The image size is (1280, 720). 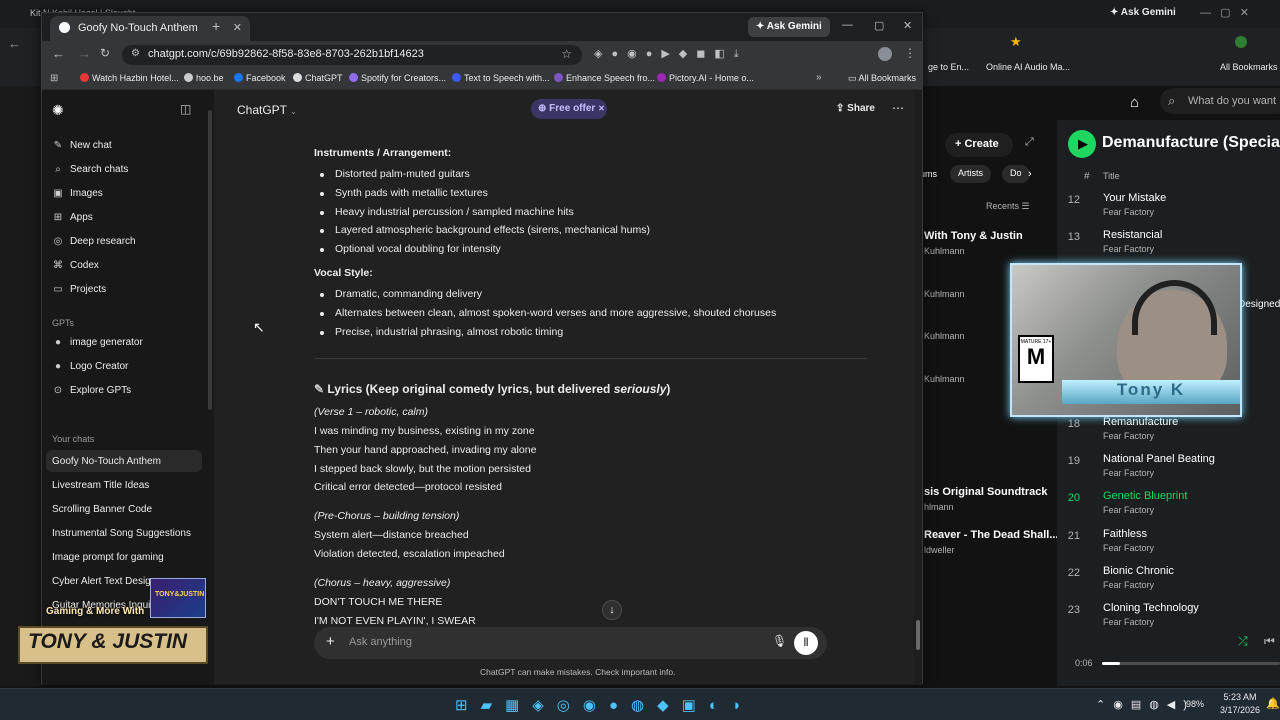 I want to click on sidebar-item-deep-research: ◎ Deep research, so click(x=94, y=241).